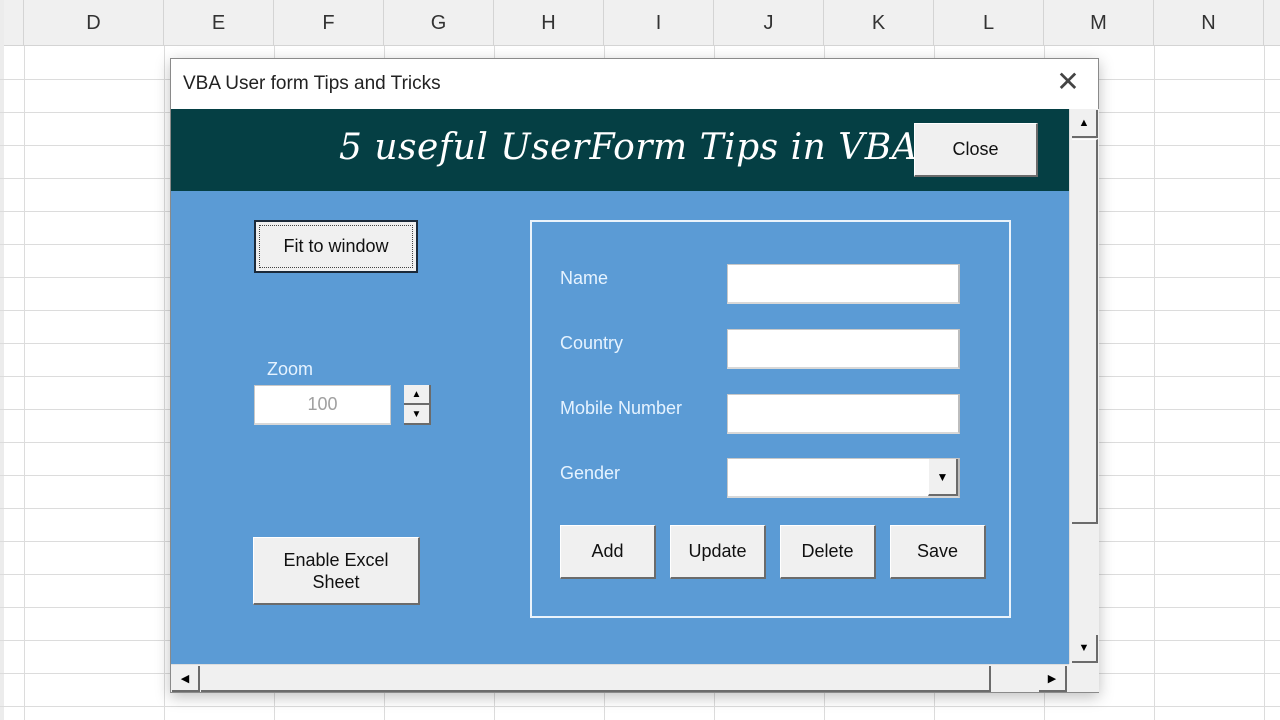  What do you see at coordinates (608, 552) in the screenshot?
I see `add-button: Add` at bounding box center [608, 552].